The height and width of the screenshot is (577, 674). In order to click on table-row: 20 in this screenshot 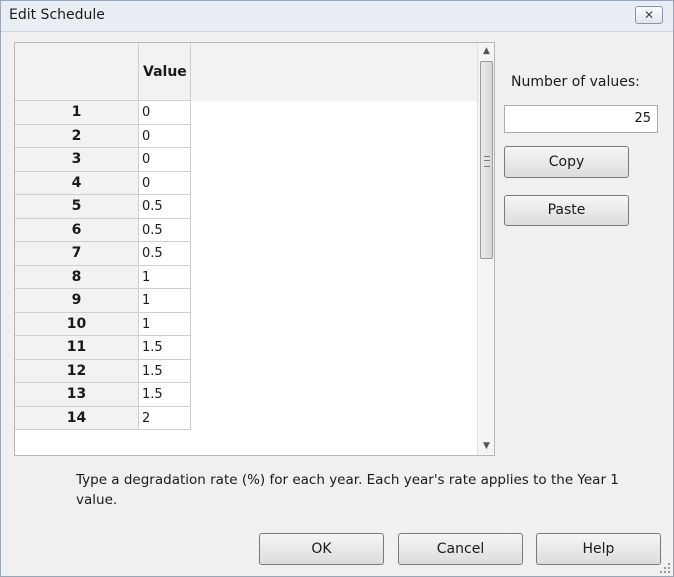, I will do `click(103, 136)`.